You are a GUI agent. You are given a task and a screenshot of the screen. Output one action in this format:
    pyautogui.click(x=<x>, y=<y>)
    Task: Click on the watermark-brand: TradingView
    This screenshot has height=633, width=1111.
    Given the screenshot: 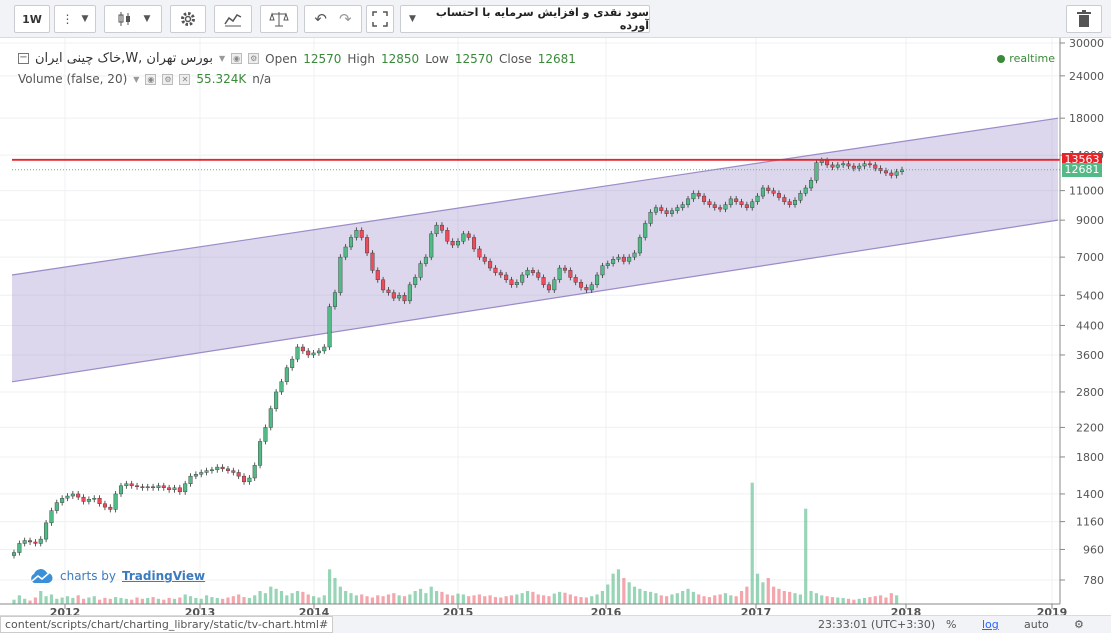 What is the action you would take?
    pyautogui.click(x=163, y=576)
    